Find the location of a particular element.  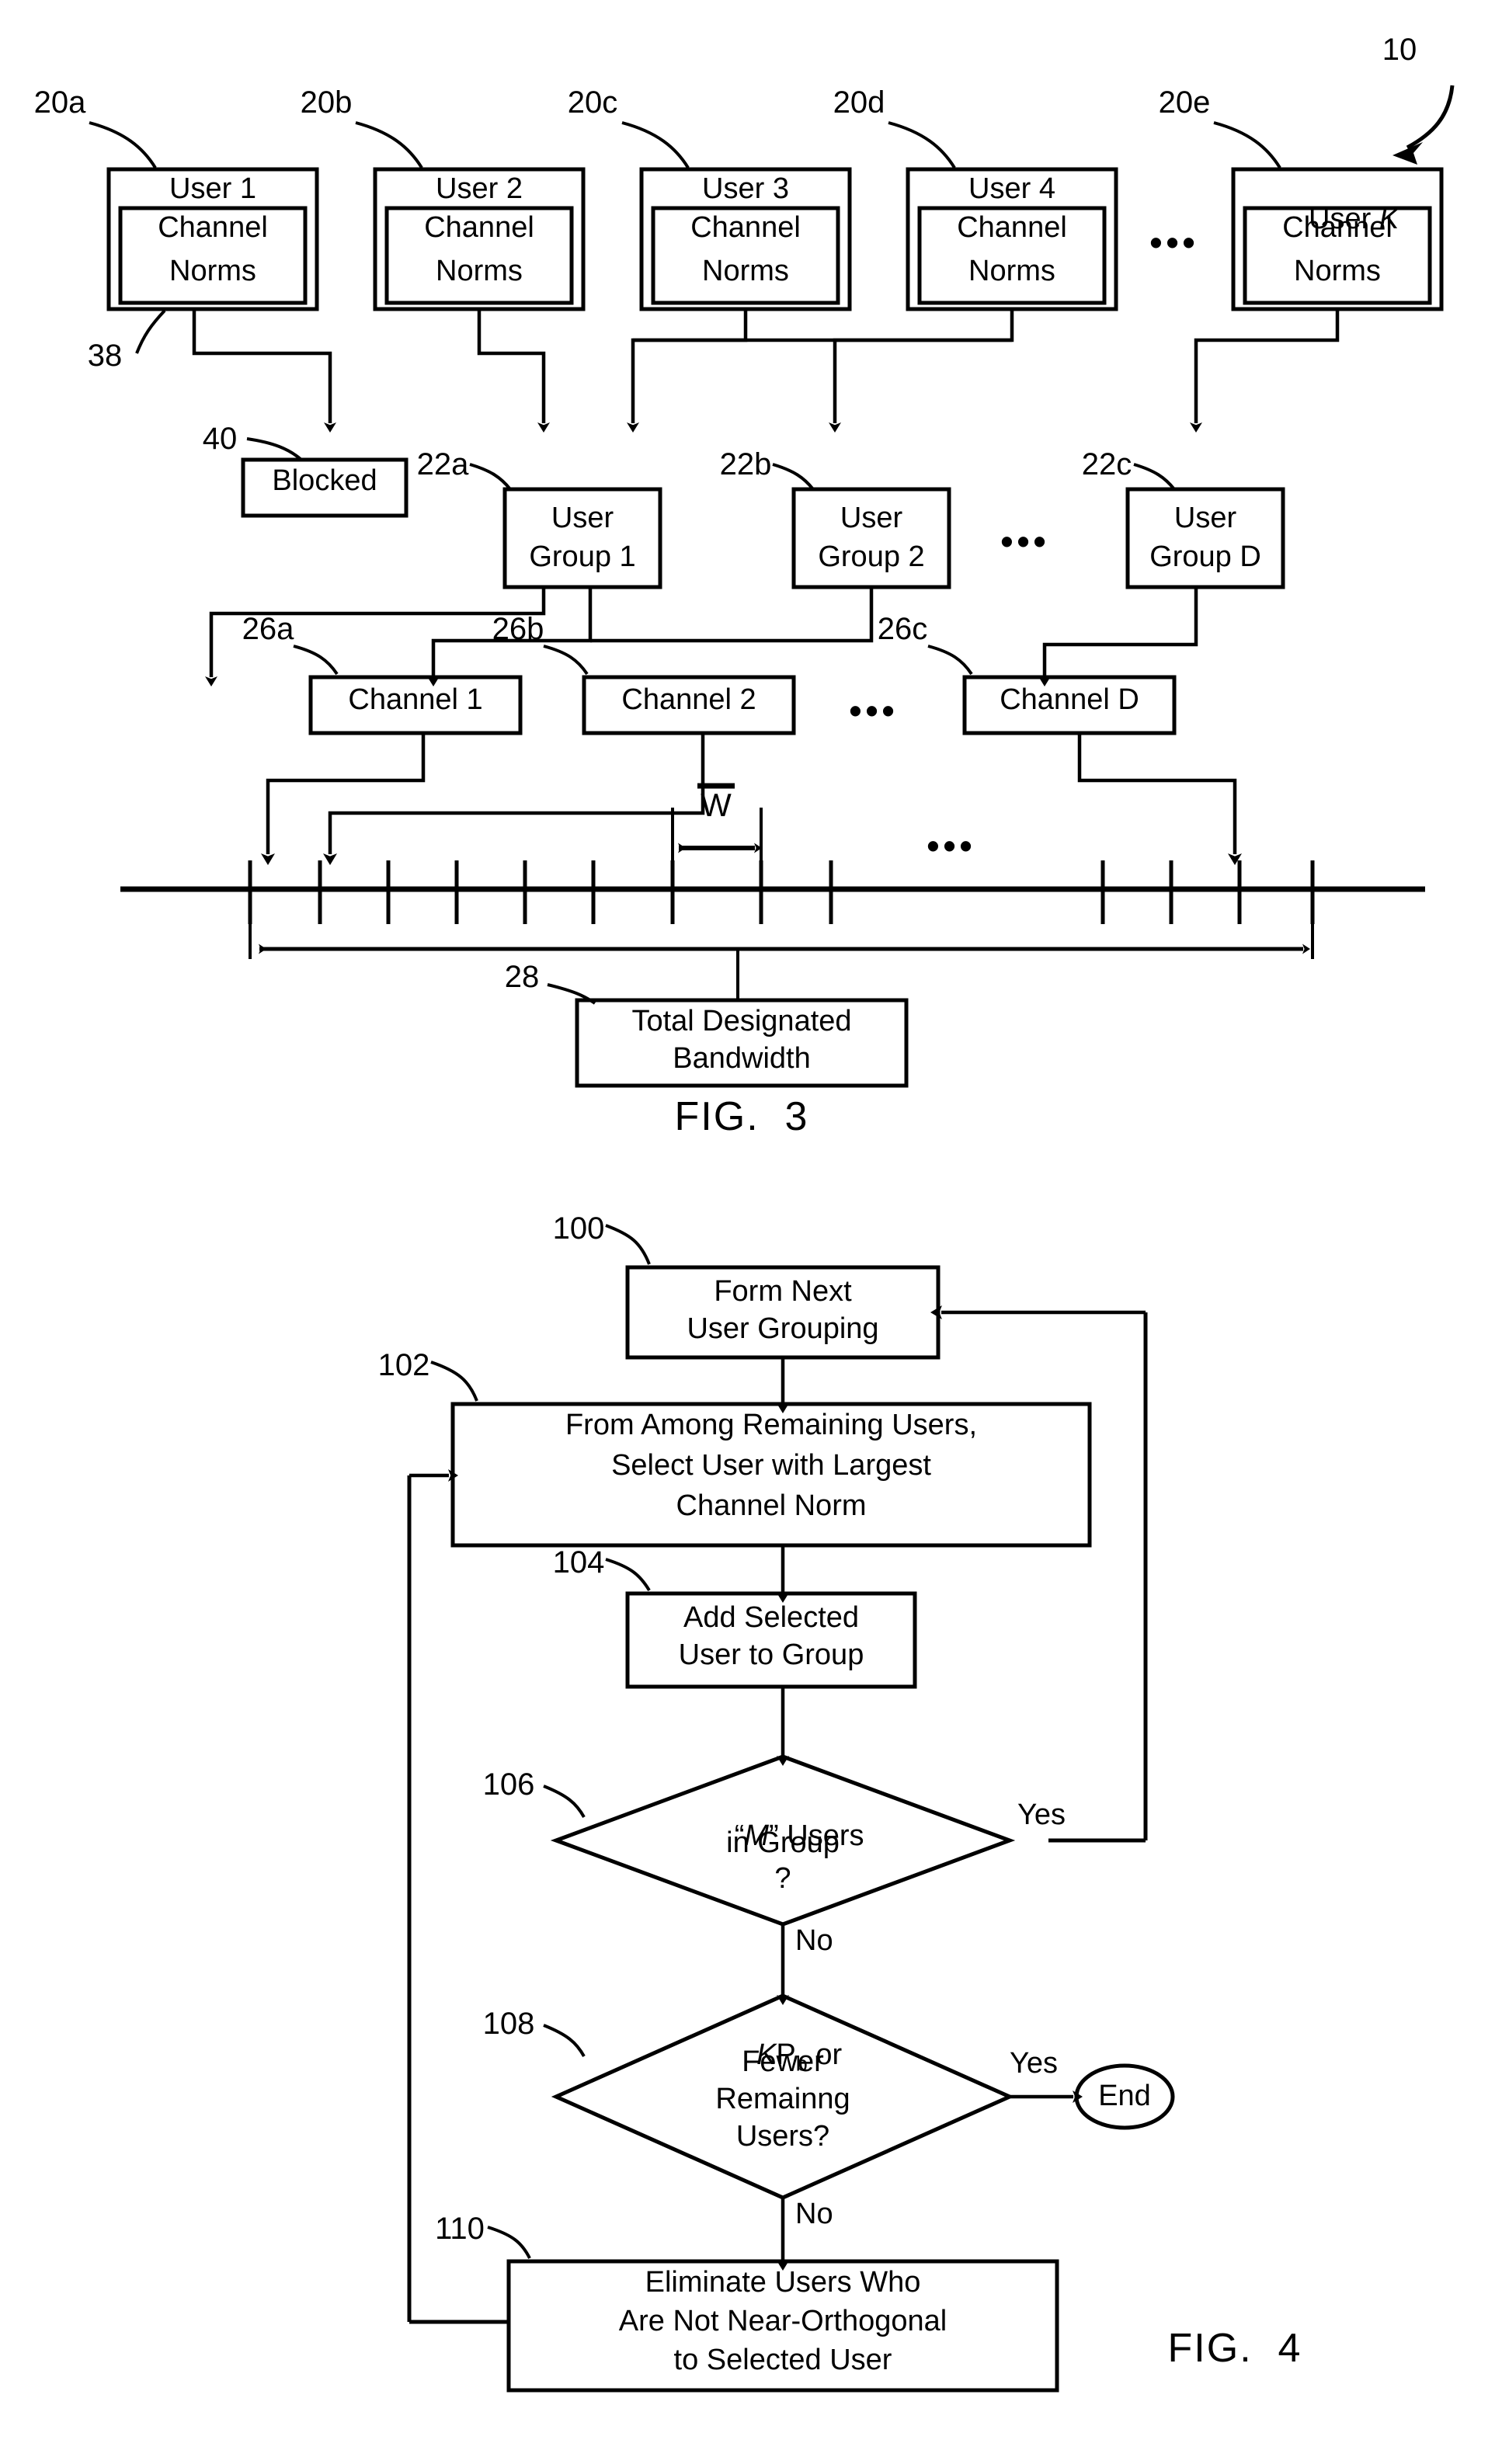

ref-26a: 26a is located at coordinates (268, 629).